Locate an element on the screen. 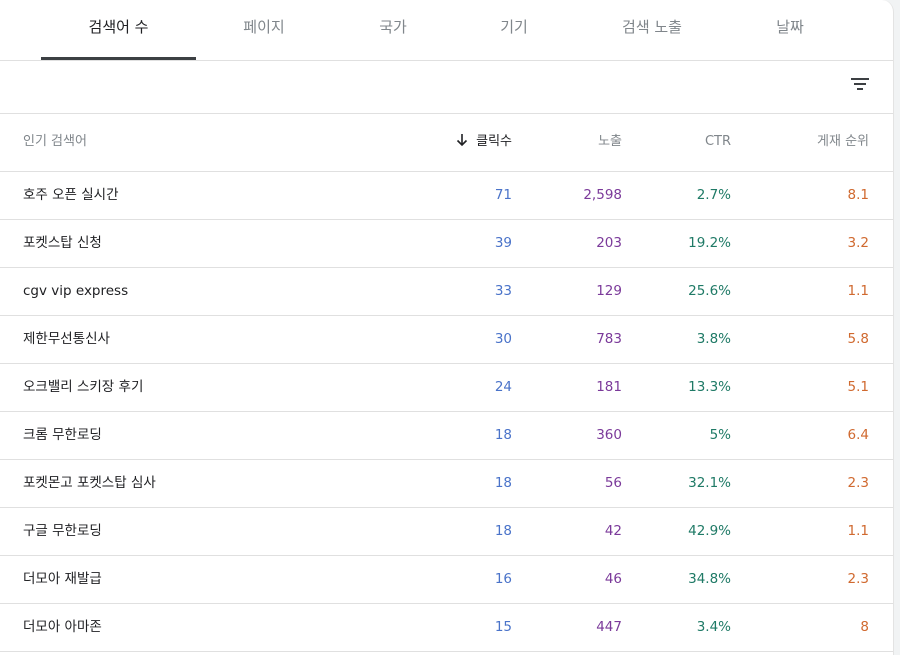 This screenshot has height=655, width=900. tab-pages: 페이지 is located at coordinates (264, 30).